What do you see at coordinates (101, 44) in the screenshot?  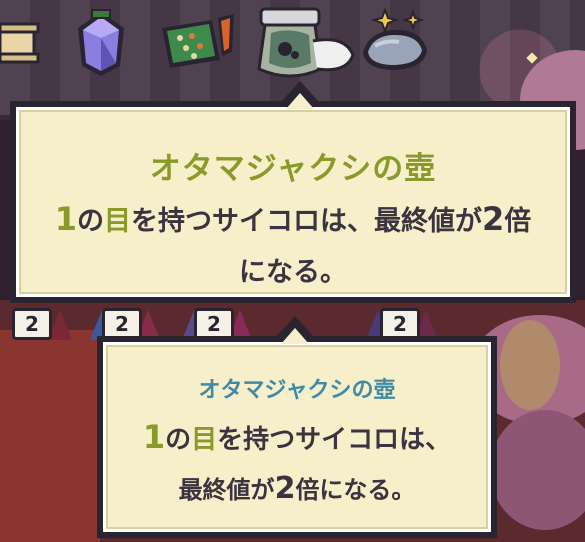 I see `crystal-gem-relic-icon` at bounding box center [101, 44].